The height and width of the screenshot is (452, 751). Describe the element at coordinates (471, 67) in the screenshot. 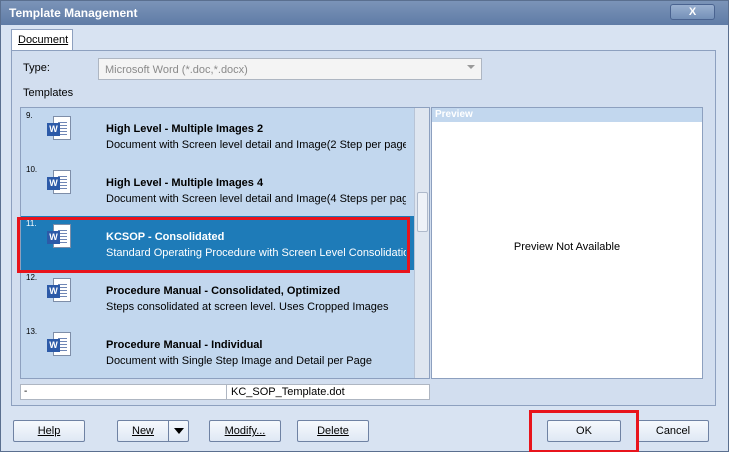

I see `dropdown-arrow-icon` at that location.